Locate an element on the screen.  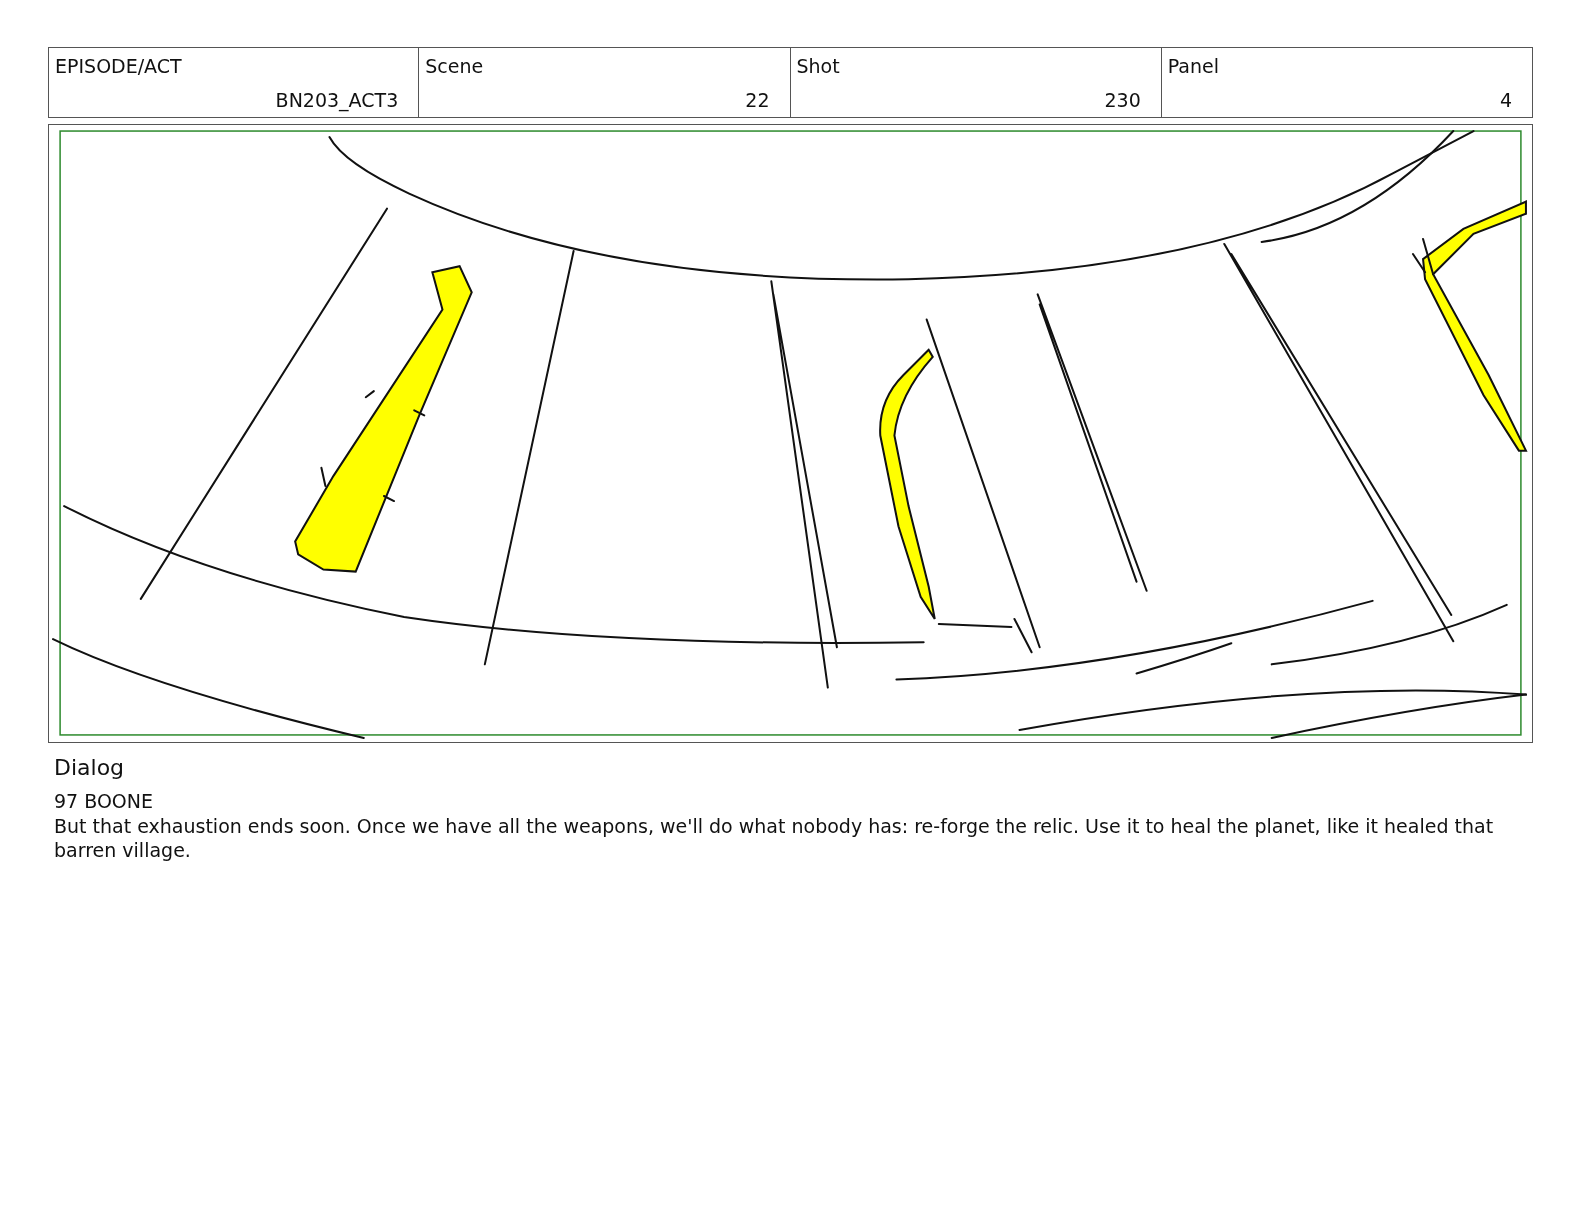
field-label: EPISODE/ACT is located at coordinates (118, 66).